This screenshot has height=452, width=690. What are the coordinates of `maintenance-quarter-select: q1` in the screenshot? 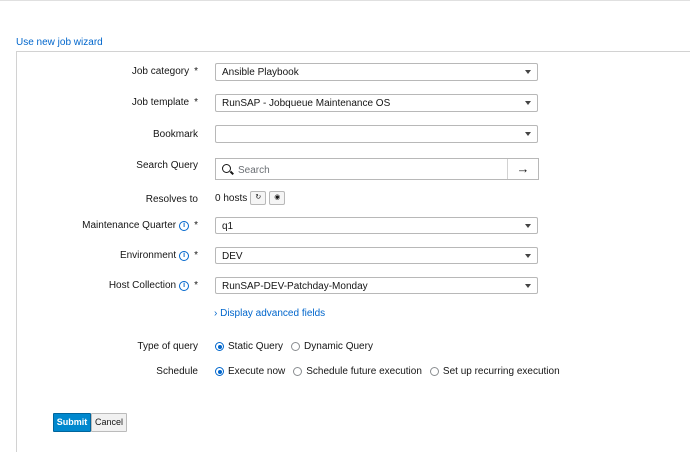 It's located at (376, 225).